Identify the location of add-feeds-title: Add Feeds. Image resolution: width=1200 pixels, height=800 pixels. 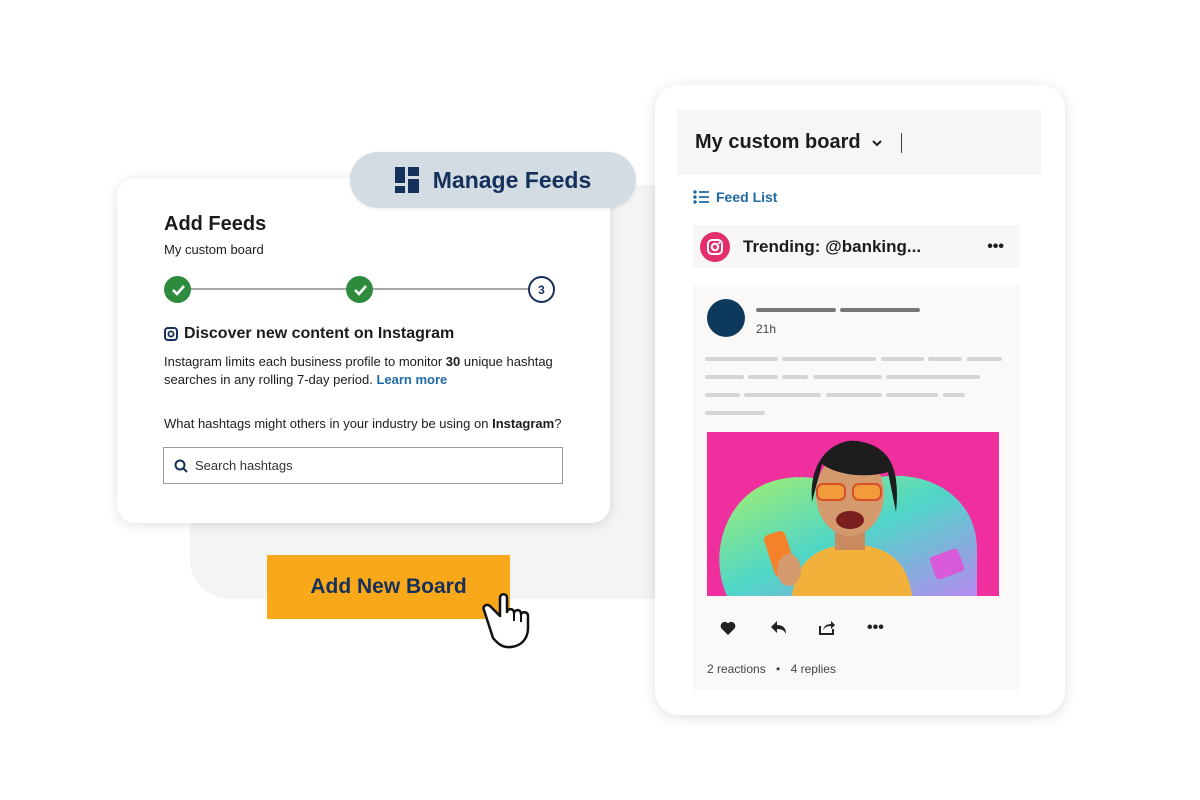
(215, 224).